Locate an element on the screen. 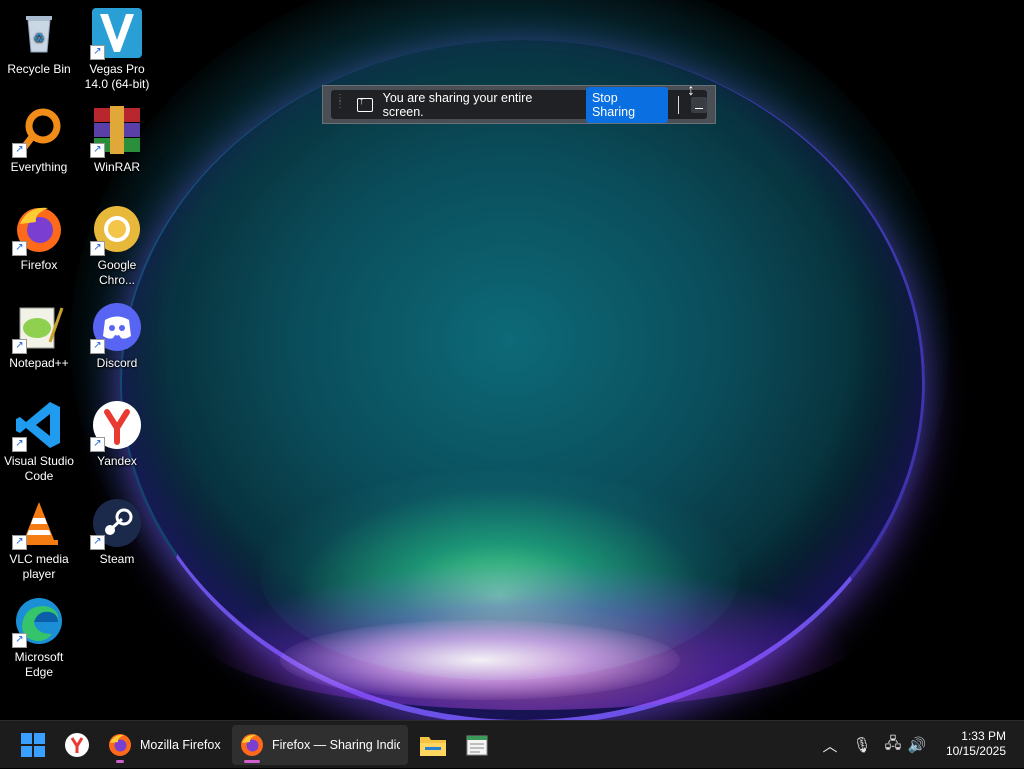 Image resolution: width=1024 pixels, height=769 pixels. everything-search-icon: ↗ is located at coordinates (38, 132).